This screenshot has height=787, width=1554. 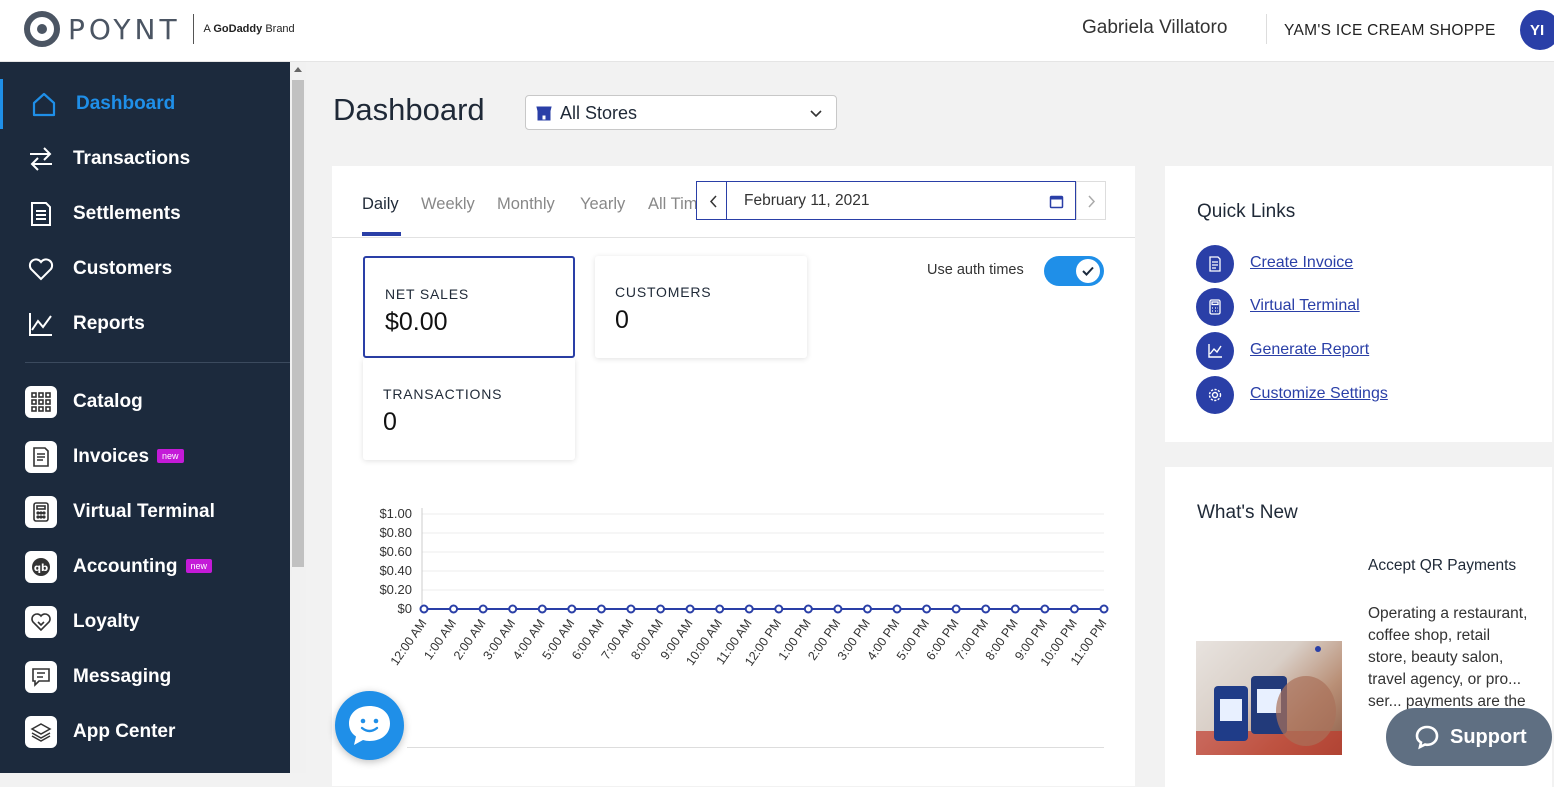 I want to click on tab-weekly: Weekly, so click(x=448, y=204).